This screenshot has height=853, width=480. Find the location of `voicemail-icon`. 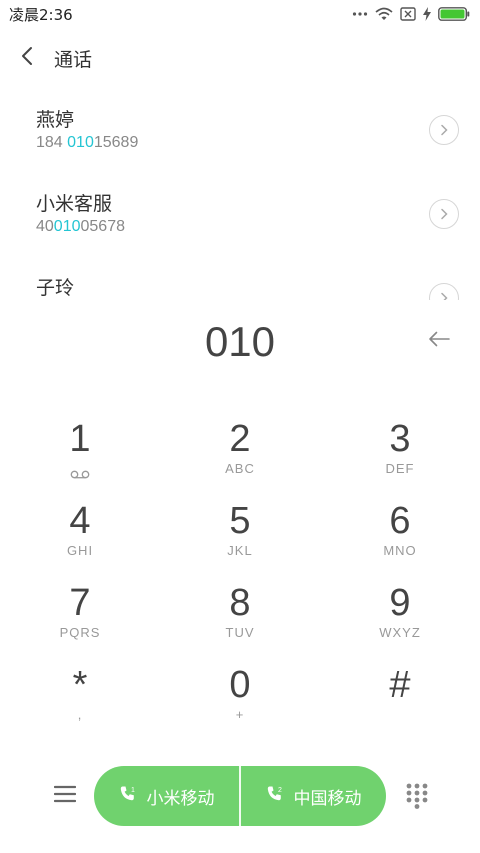

voicemail-icon is located at coordinates (80, 473).